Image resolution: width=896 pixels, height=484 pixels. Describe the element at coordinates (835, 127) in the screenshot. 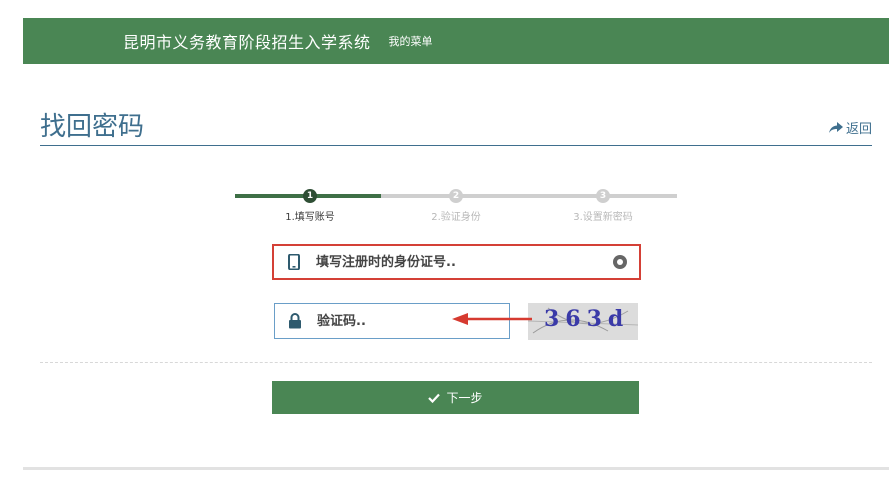

I see `share-arrow-icon` at that location.